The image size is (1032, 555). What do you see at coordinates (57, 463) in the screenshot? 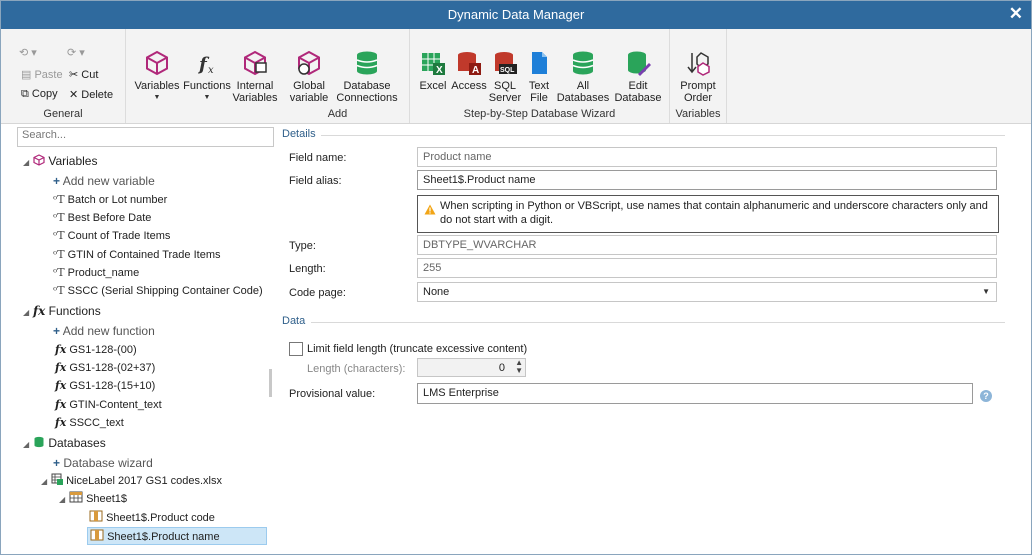
I see `plus-icon: +` at bounding box center [57, 463].